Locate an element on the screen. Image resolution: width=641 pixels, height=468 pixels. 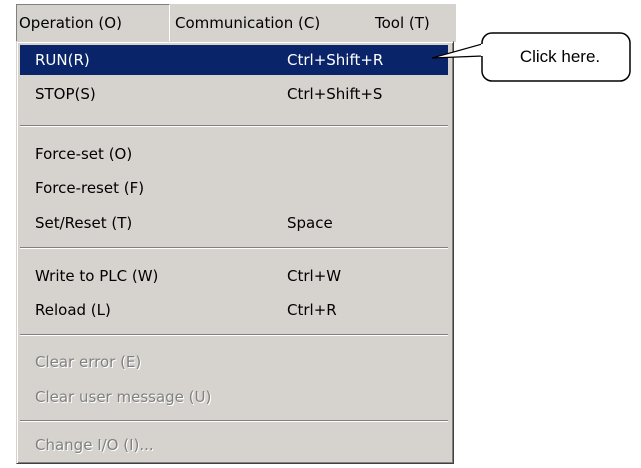
menu-item-label: Write to PLC (W) is located at coordinates (97, 276).